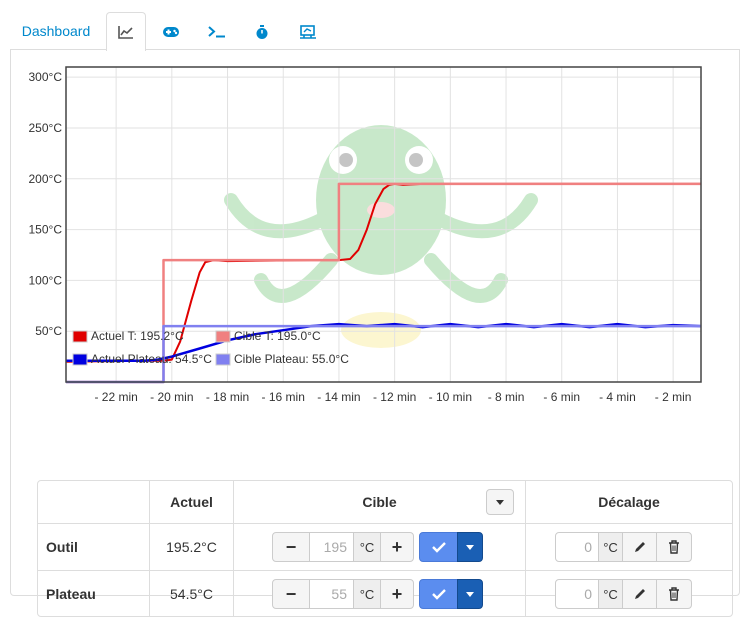  What do you see at coordinates (338, 397) in the screenshot?
I see `x-tick-label: - 14 min` at bounding box center [338, 397].